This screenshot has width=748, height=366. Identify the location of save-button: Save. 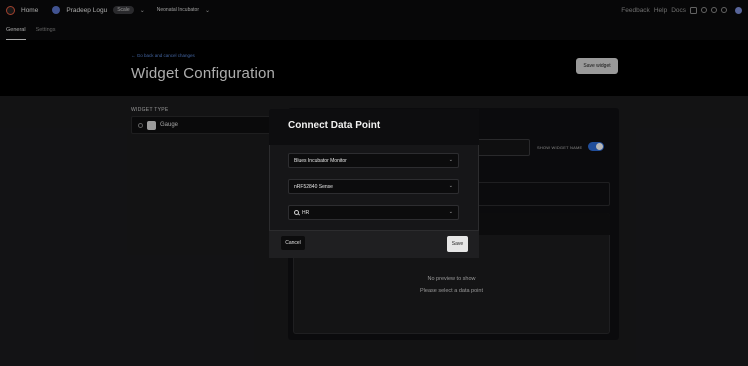
(457, 244).